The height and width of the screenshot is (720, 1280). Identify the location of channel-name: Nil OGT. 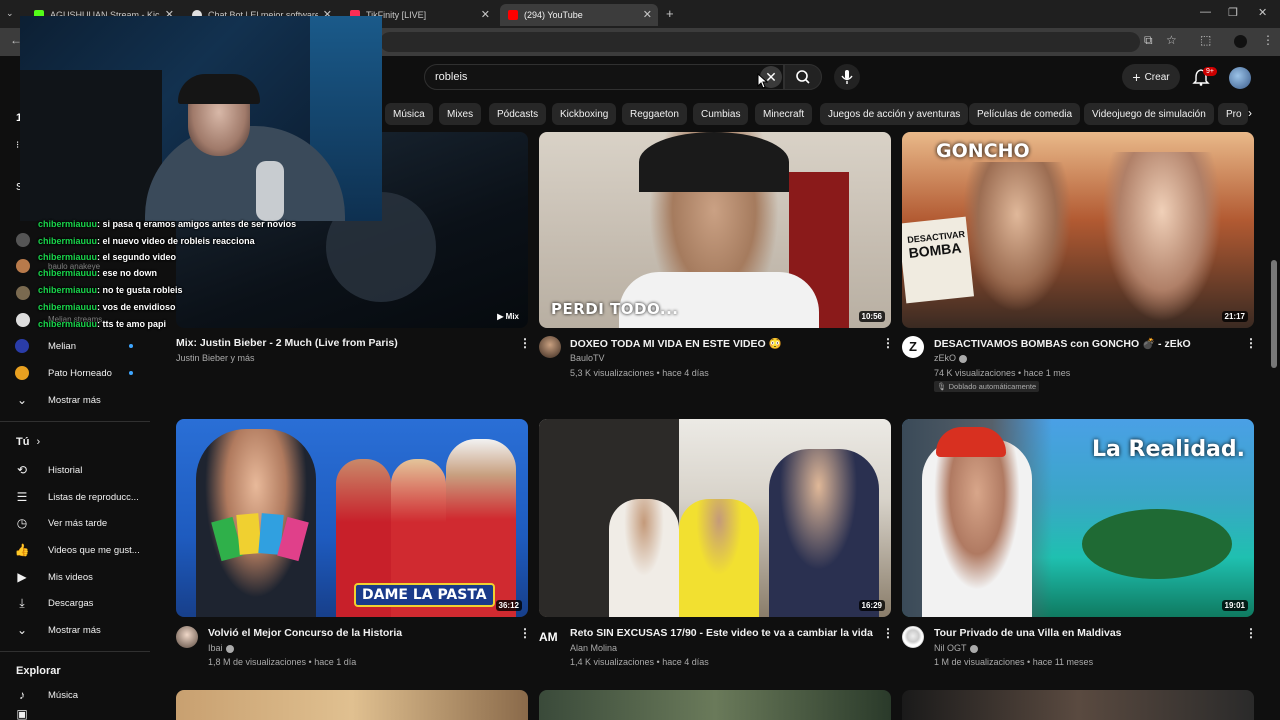
(956, 648).